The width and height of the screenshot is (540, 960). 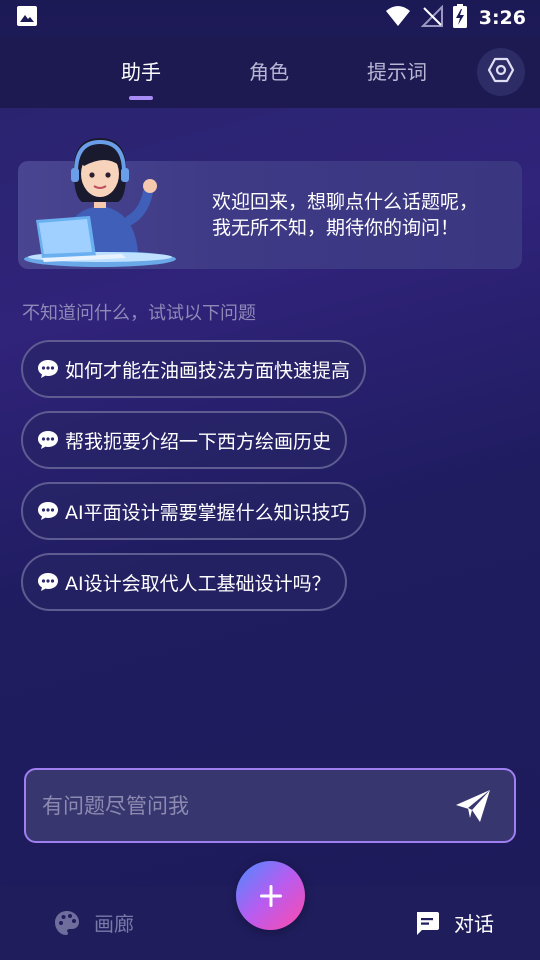 I want to click on suggestion-chip: 帮我扼要介绍一下西方绘画历史, so click(x=184, y=440).